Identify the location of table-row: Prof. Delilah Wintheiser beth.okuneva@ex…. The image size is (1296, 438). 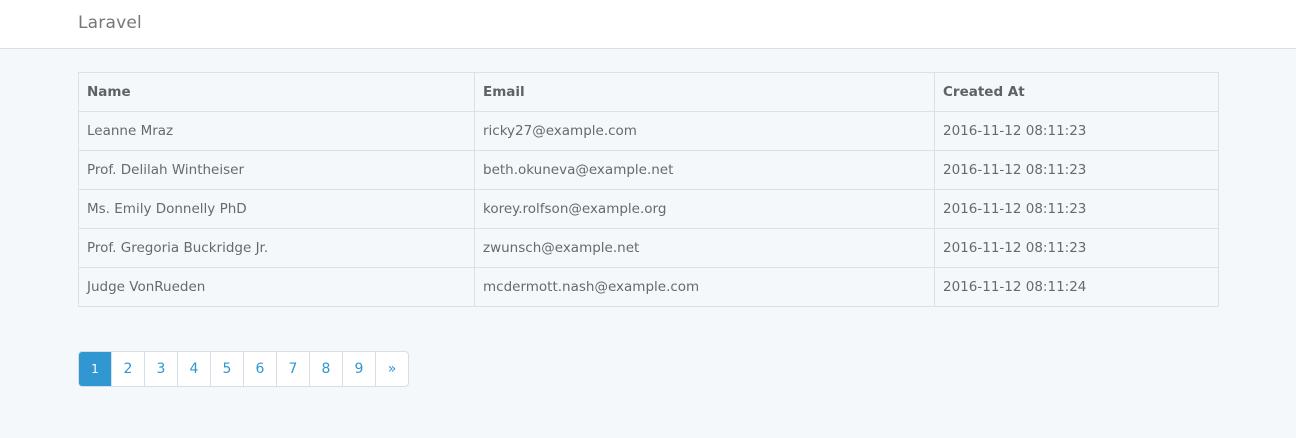
(648, 170).